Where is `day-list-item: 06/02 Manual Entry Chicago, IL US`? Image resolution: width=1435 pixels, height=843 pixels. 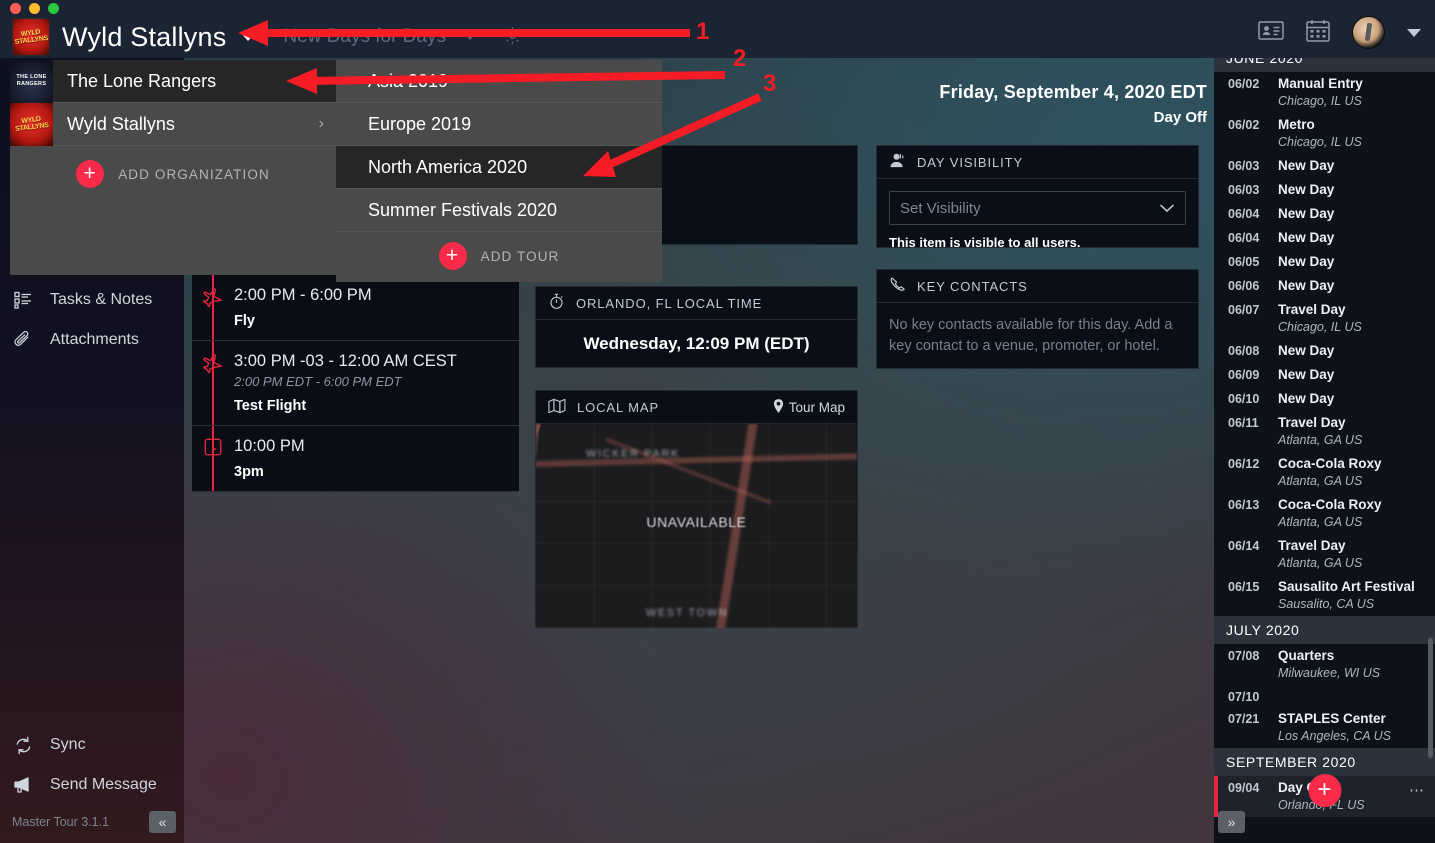 day-list-item: 06/02 Manual Entry Chicago, IL US is located at coordinates (1324, 92).